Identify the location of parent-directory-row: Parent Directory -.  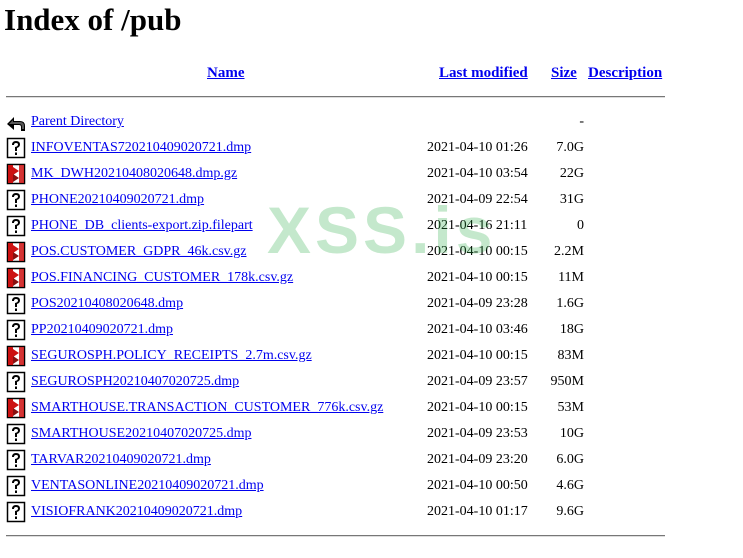
(371, 124).